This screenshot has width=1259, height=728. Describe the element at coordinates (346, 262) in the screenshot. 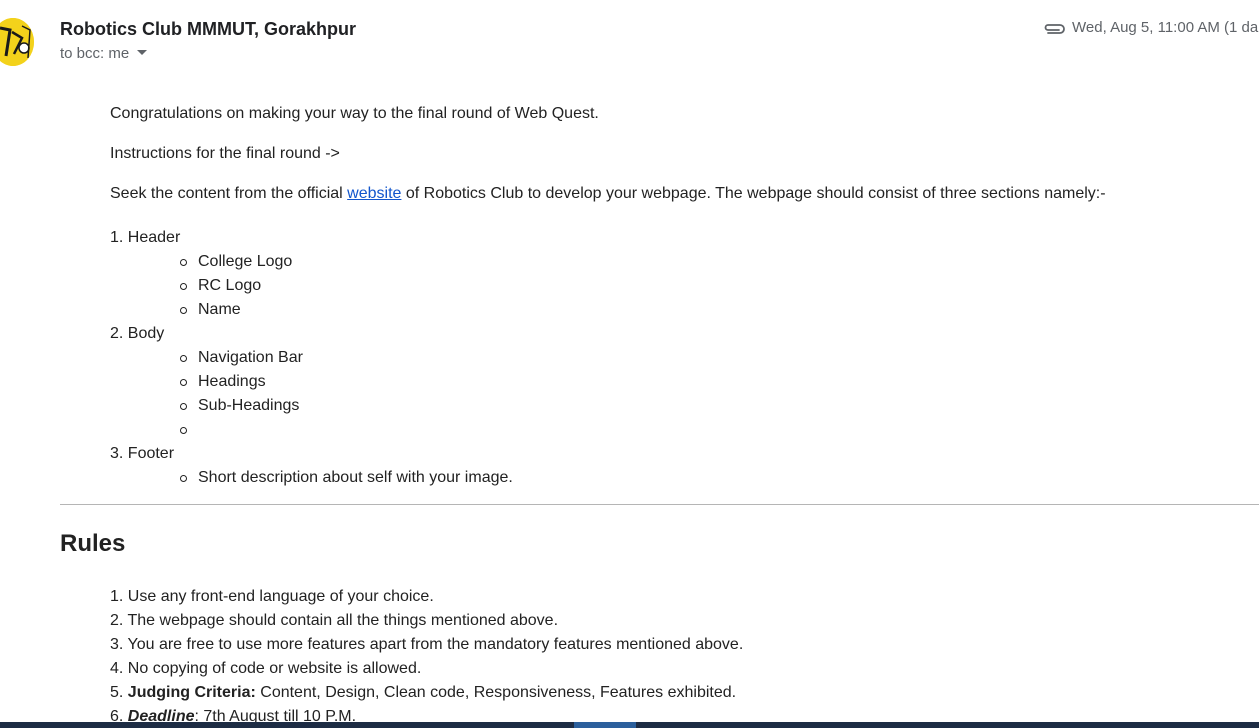

I see `list-item: College Logo` at that location.